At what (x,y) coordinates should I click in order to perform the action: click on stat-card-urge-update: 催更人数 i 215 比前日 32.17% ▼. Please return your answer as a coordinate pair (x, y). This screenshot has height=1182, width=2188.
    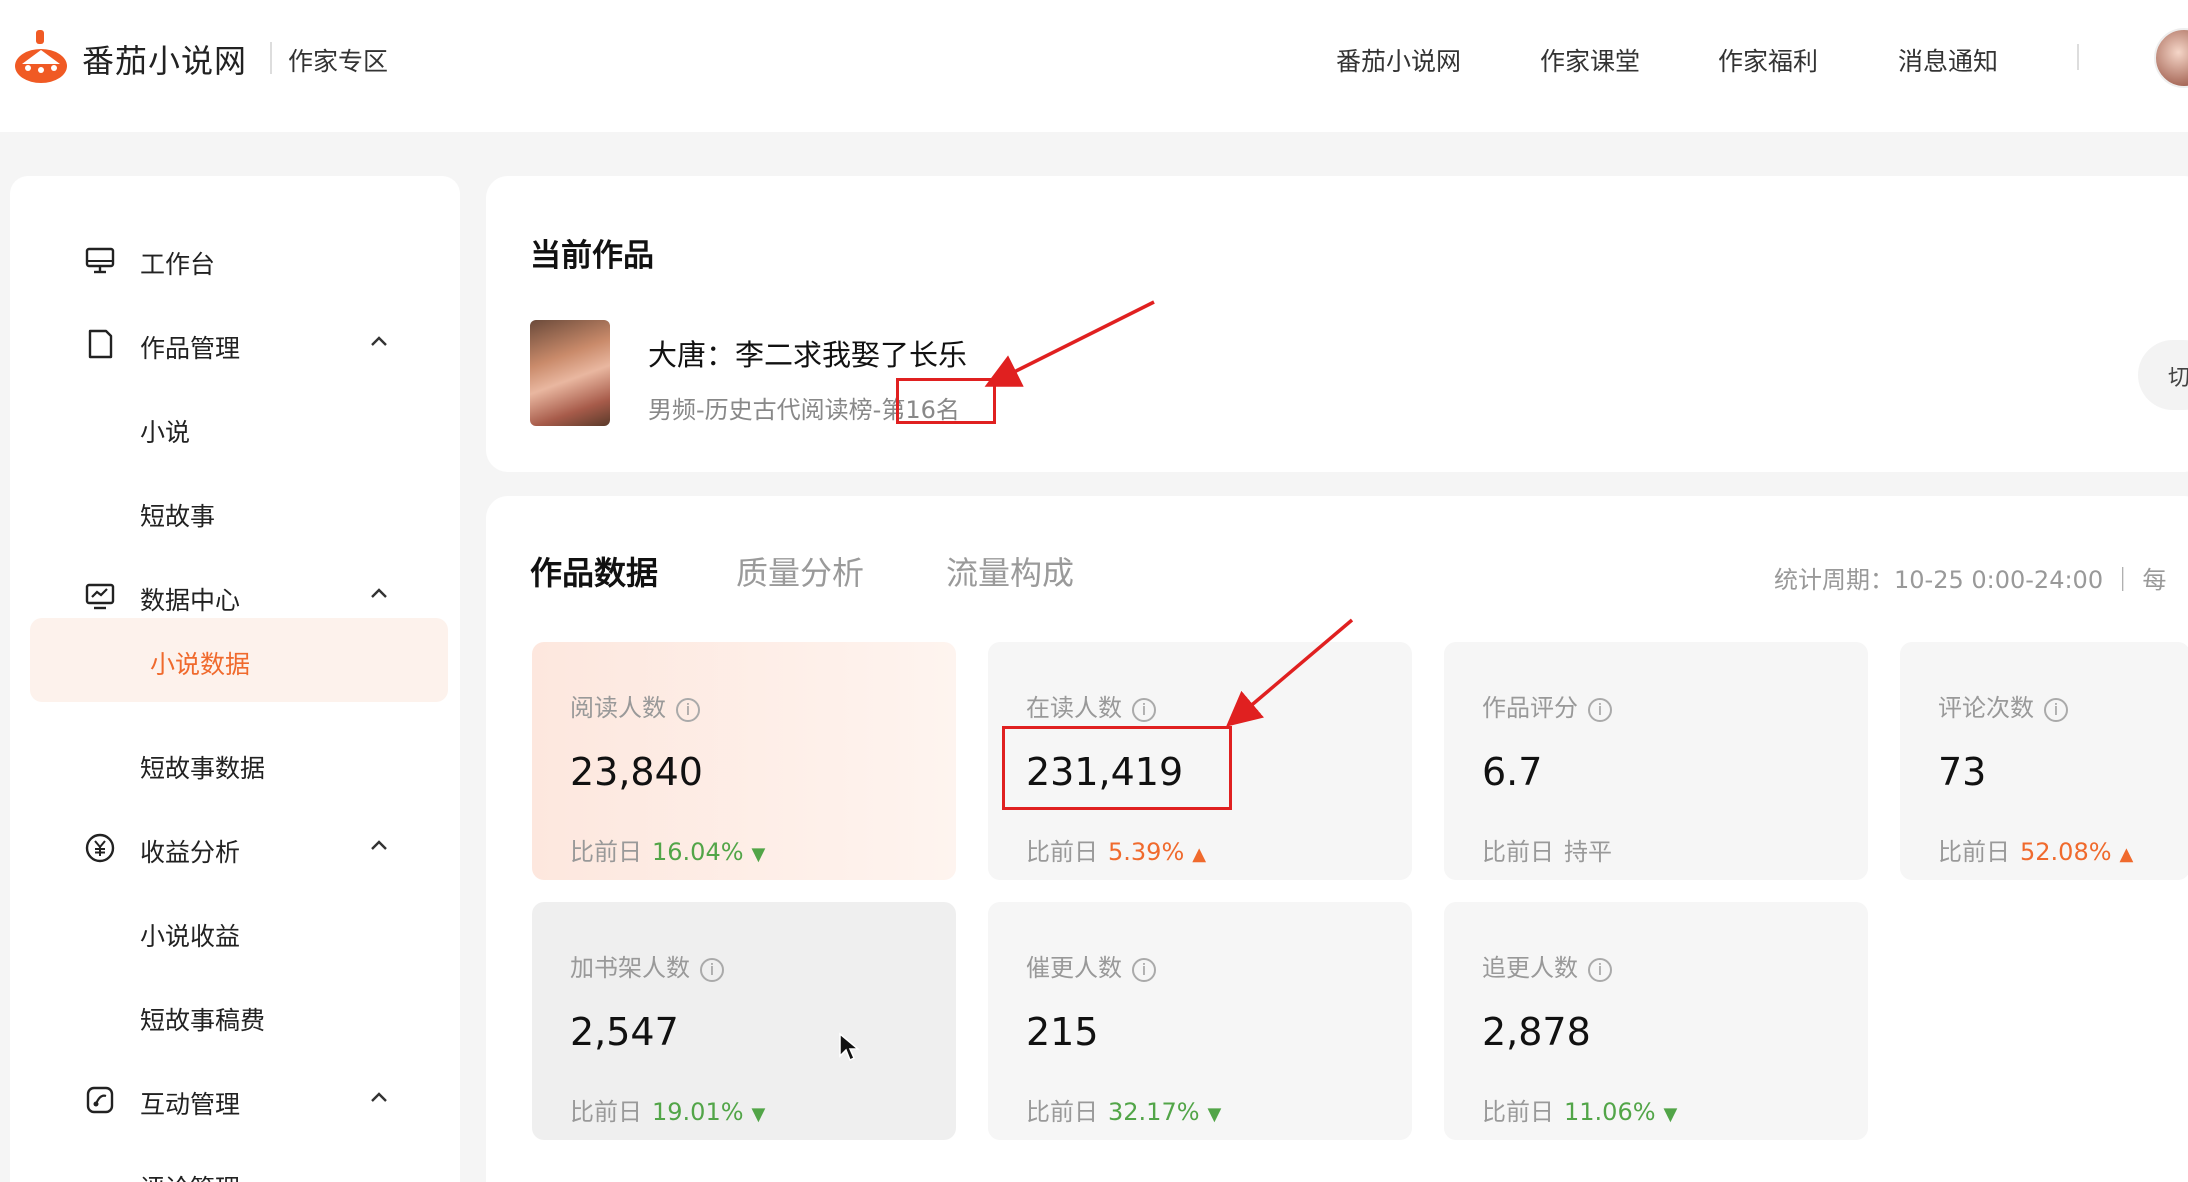
    Looking at the image, I should click on (1200, 1021).